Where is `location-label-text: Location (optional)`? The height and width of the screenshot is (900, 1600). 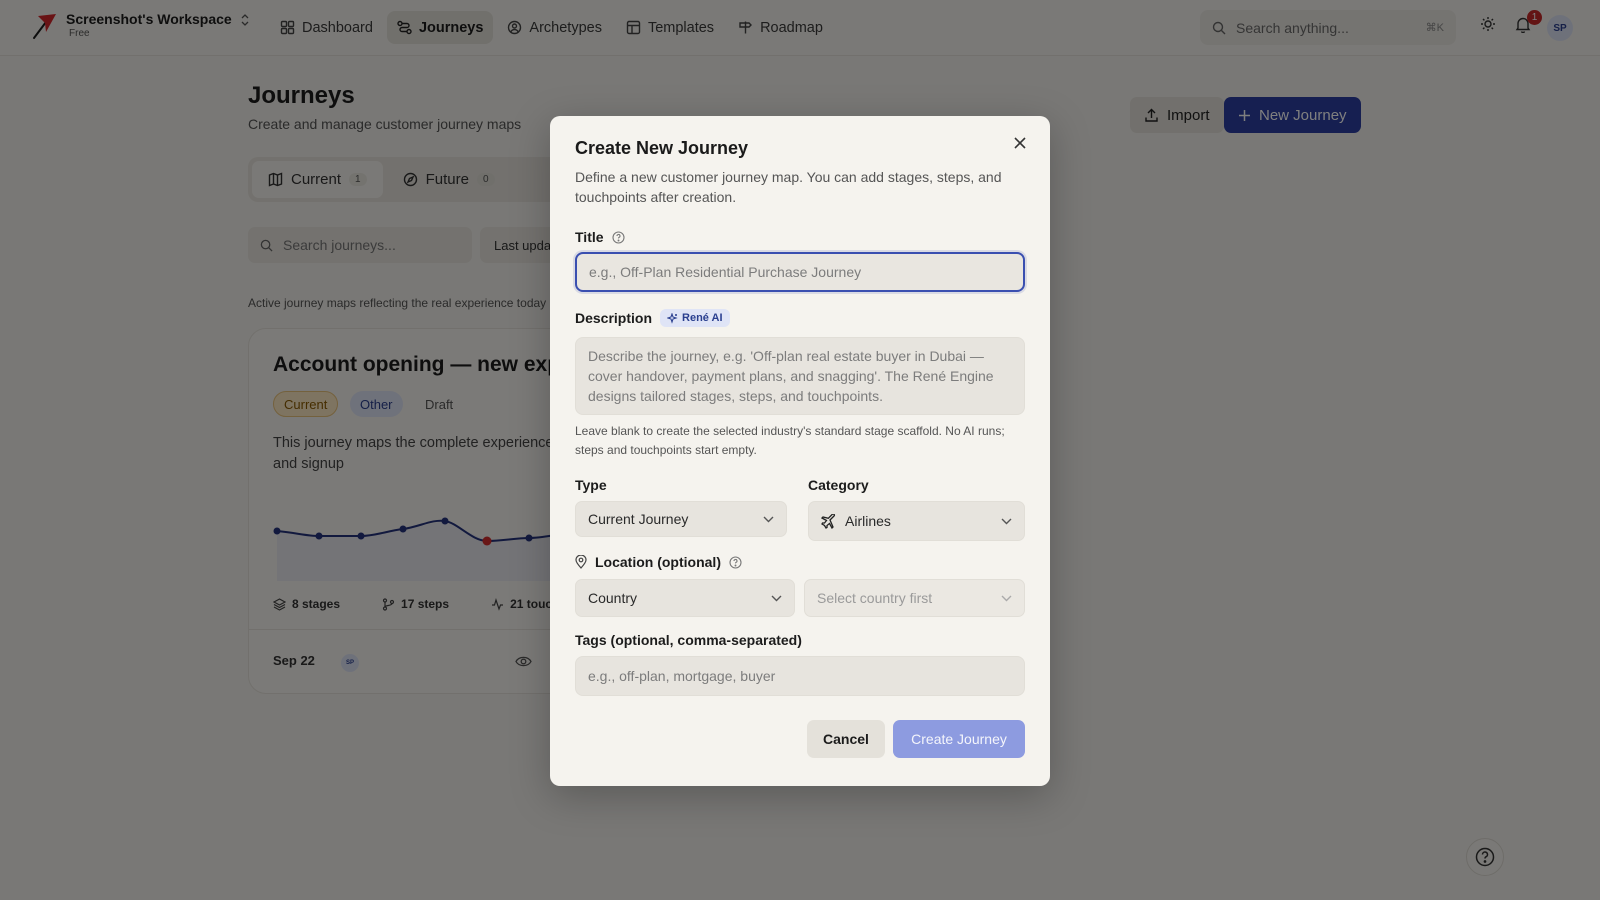 location-label-text: Location (optional) is located at coordinates (658, 562).